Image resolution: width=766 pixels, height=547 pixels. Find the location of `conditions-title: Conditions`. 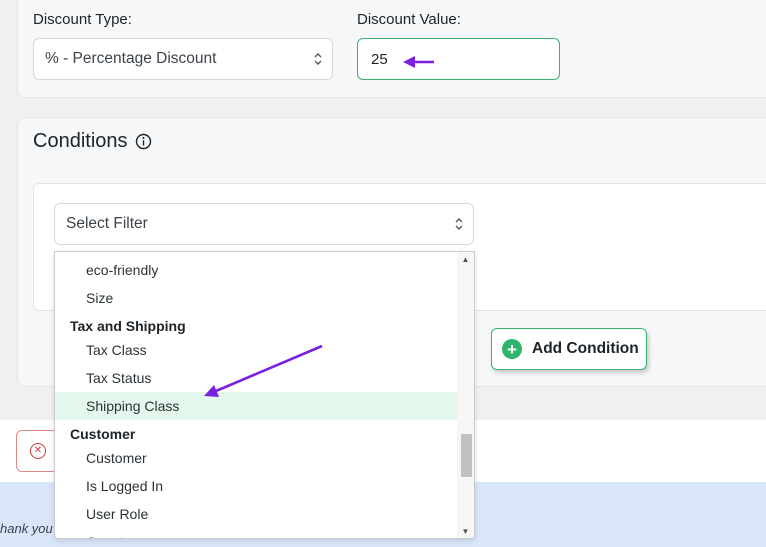

conditions-title: Conditions is located at coordinates (80, 141).